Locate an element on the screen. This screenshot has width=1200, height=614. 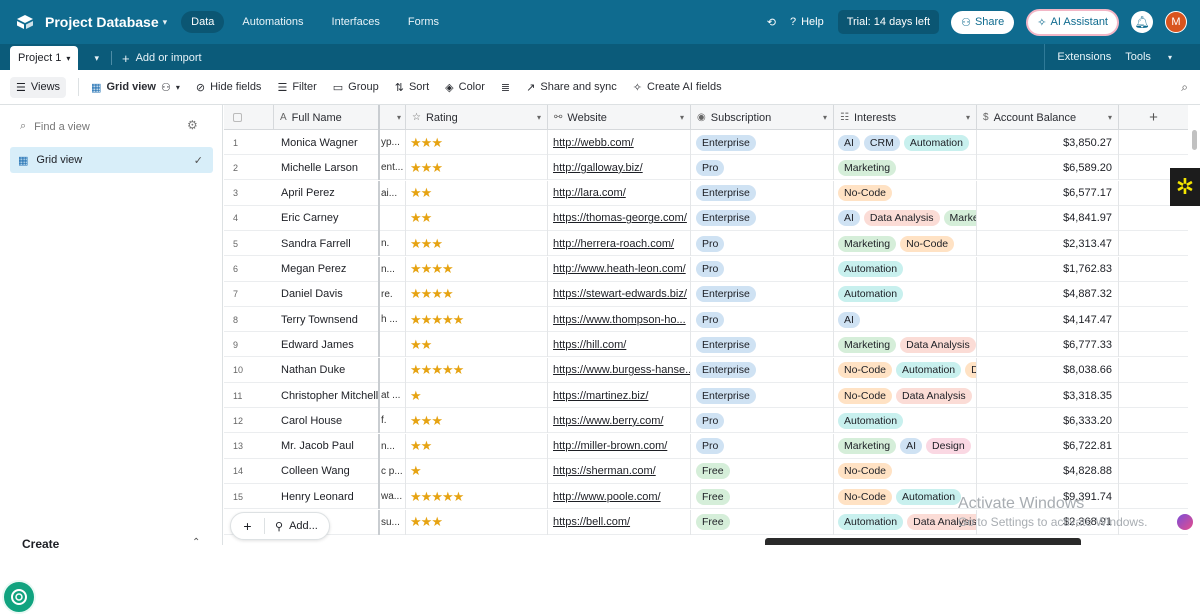
cell-full-name: Carol House is located at coordinates (327, 421).